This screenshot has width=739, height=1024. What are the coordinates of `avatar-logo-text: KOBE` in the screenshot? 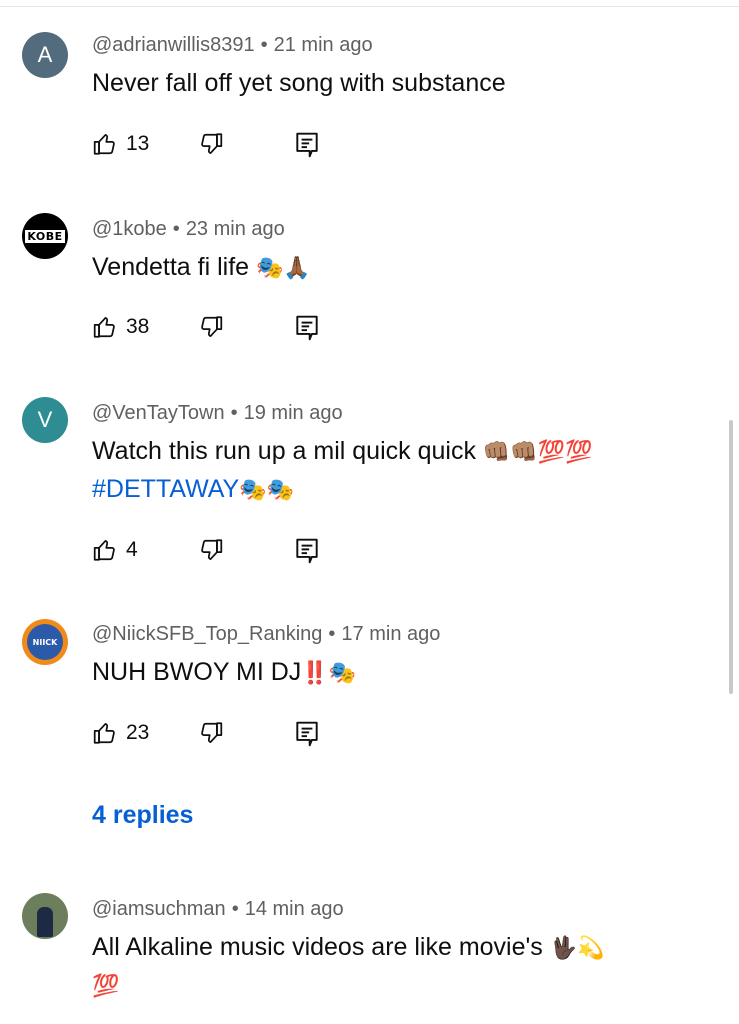 It's located at (45, 236).